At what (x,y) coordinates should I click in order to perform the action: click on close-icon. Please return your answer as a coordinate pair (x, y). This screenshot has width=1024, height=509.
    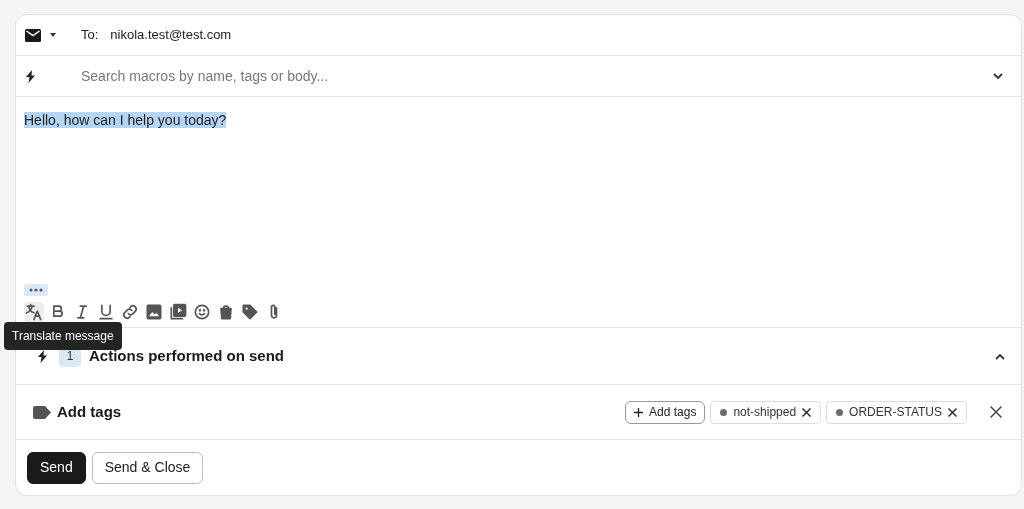
    Looking at the image, I should click on (996, 412).